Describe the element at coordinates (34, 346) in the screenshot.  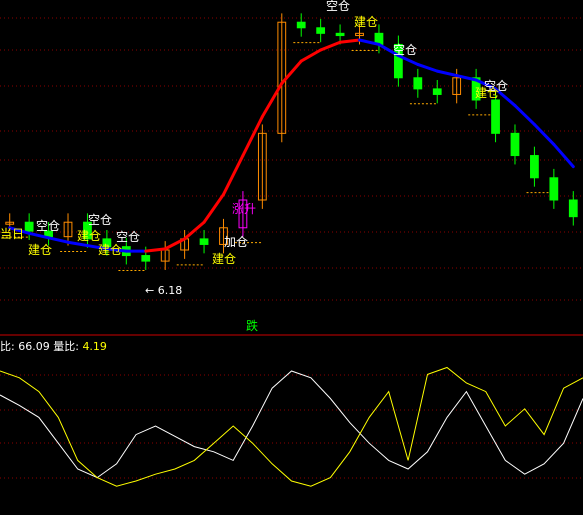
I see `indicator-value-1: 66.09` at that location.